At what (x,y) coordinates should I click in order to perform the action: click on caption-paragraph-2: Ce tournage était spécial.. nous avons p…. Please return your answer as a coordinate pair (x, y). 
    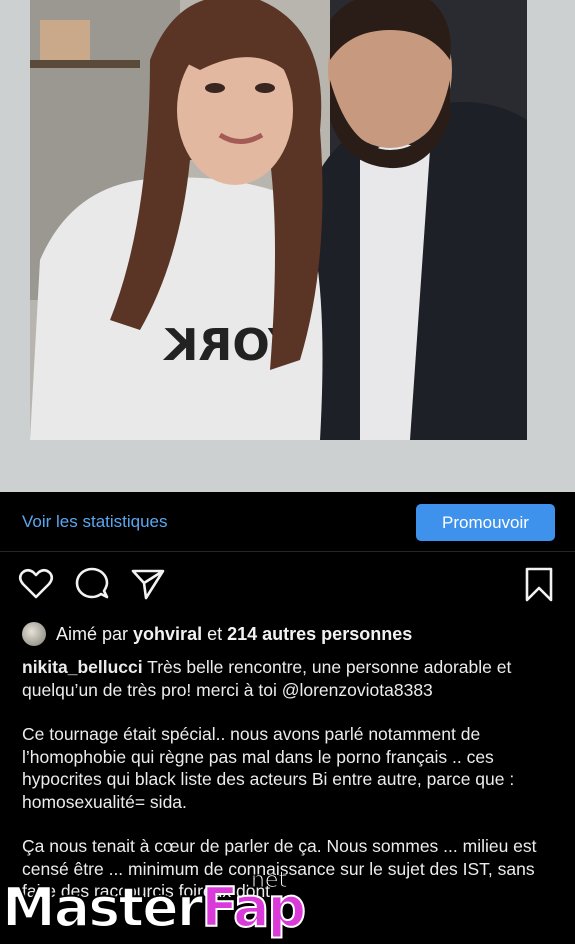
    Looking at the image, I should click on (268, 768).